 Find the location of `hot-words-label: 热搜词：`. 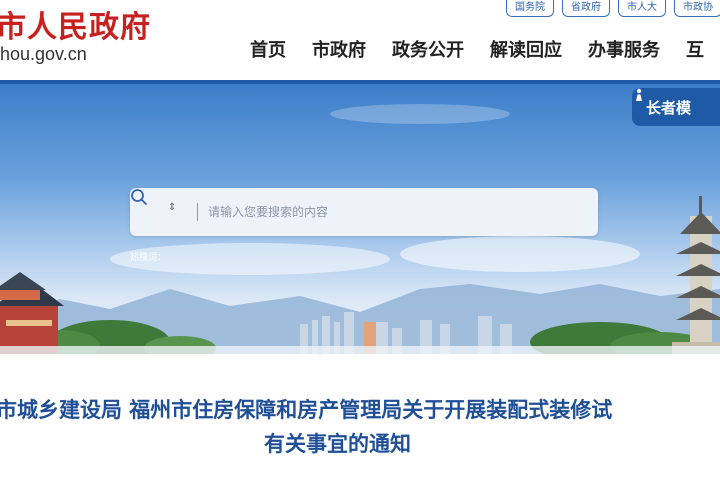

hot-words-label: 热搜词： is located at coordinates (148, 258).